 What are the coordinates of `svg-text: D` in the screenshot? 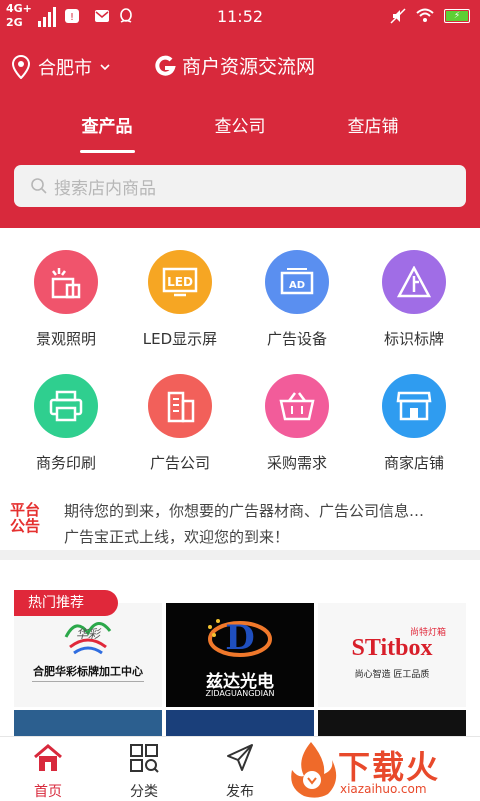 It's located at (239, 638).